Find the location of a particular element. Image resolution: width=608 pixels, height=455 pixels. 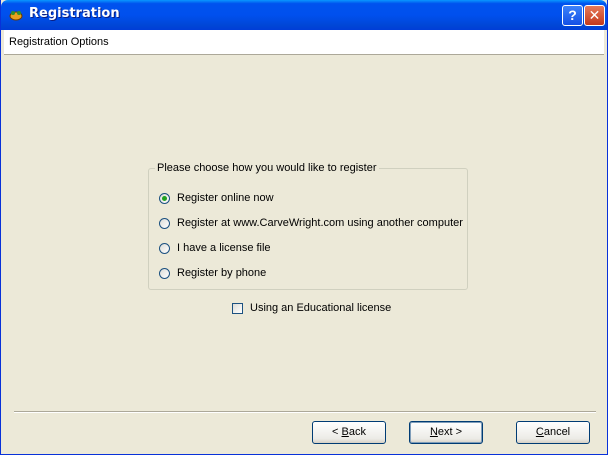

radio-label: Register by phone is located at coordinates (222, 273).